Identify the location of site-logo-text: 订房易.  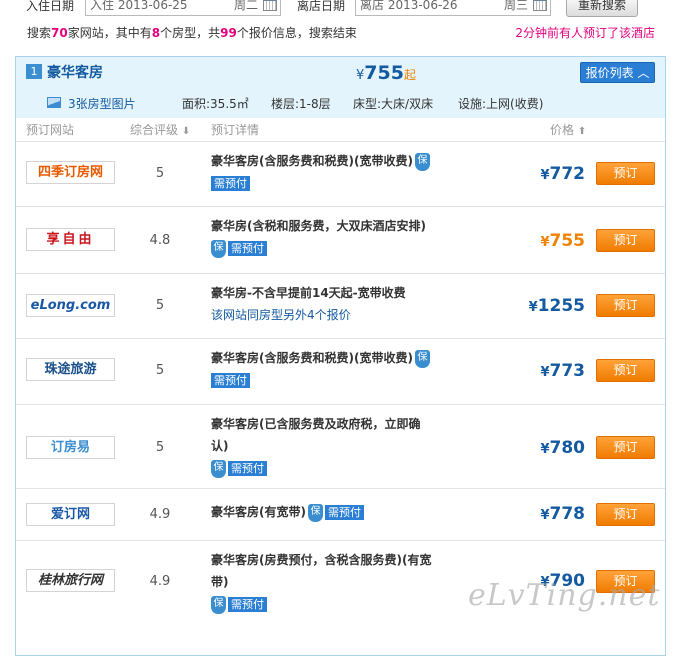
(70, 447).